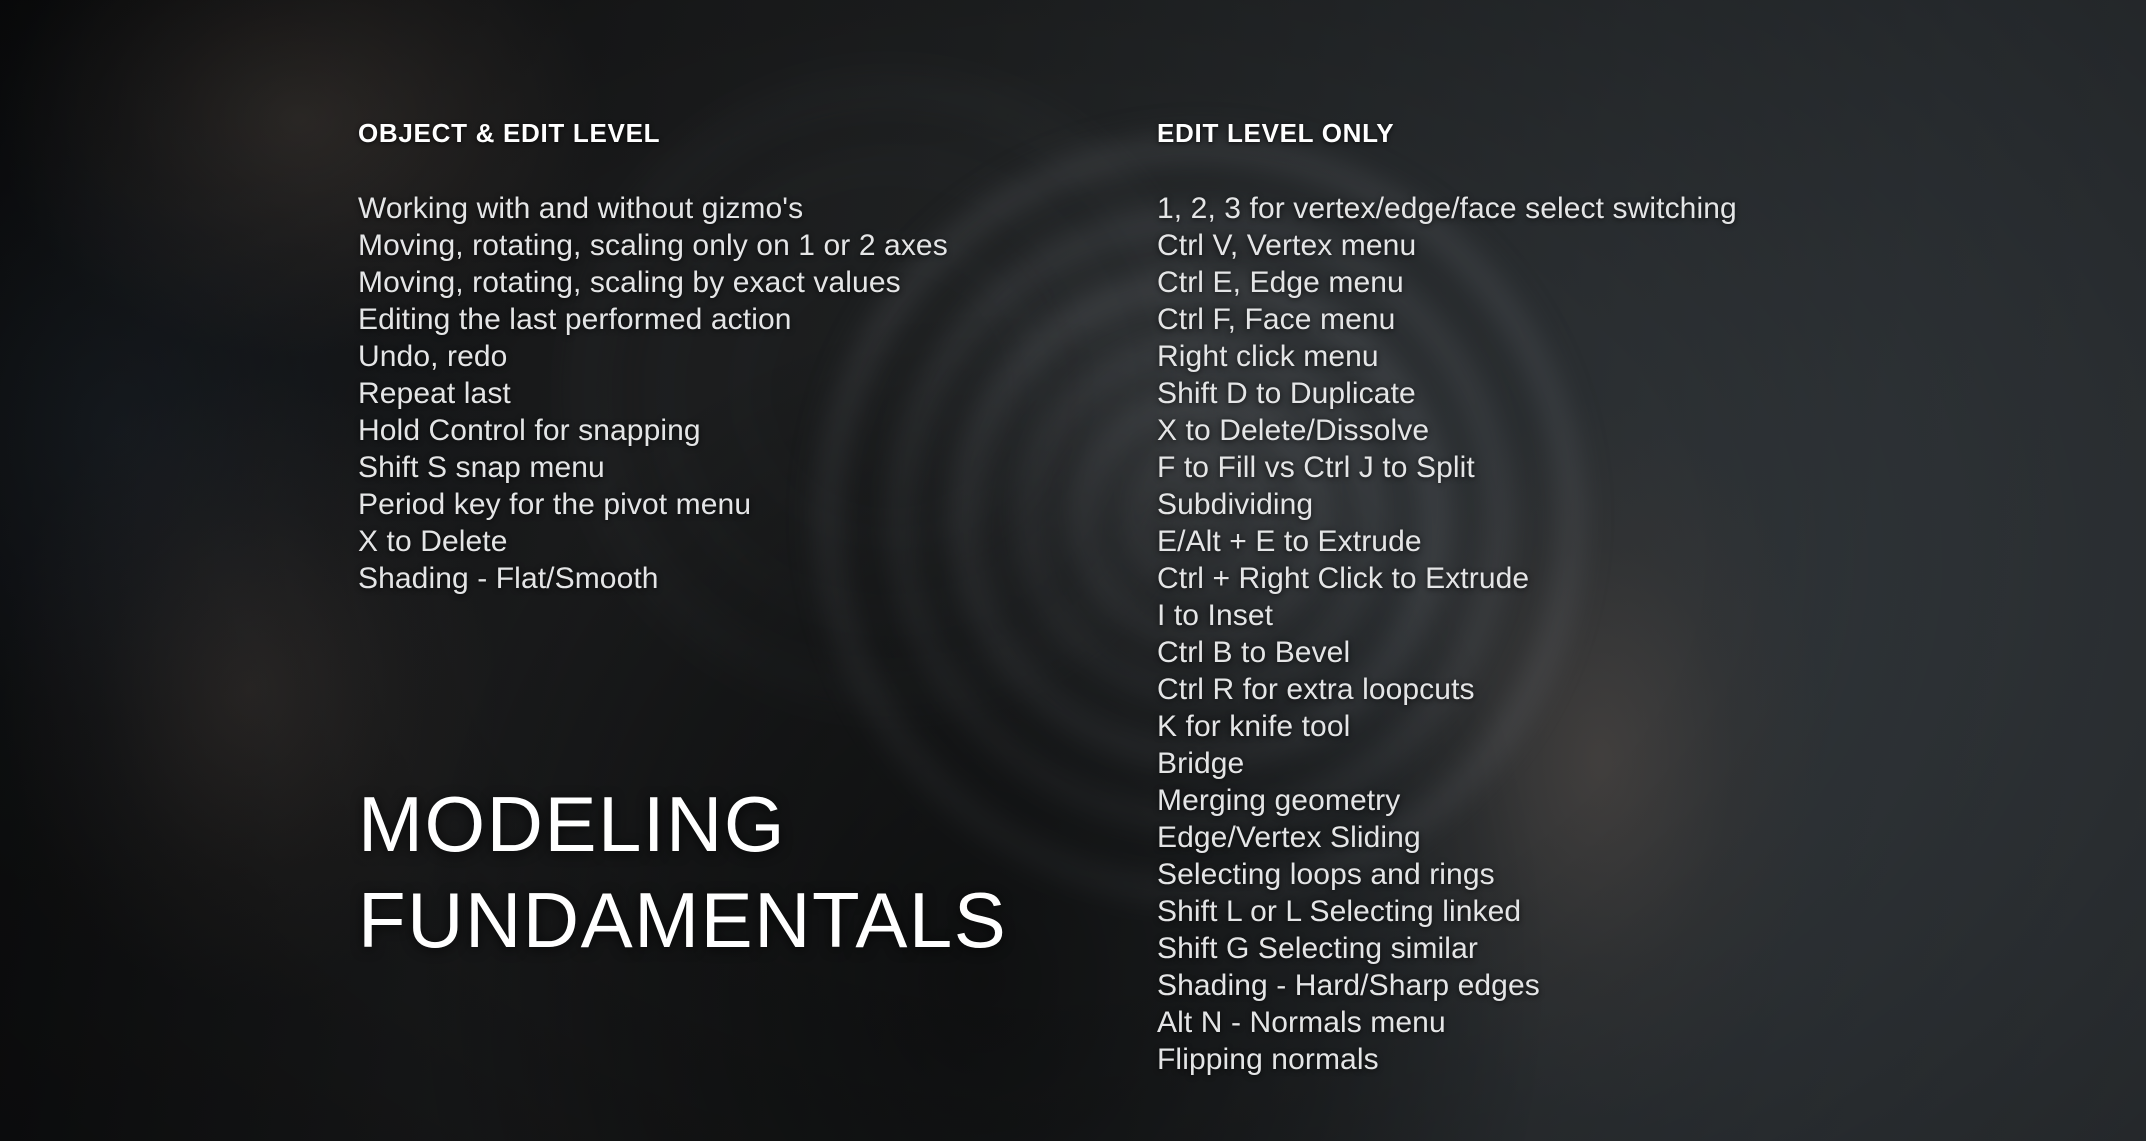  What do you see at coordinates (481, 467) in the screenshot?
I see `list-item: Shift S snap menu` at bounding box center [481, 467].